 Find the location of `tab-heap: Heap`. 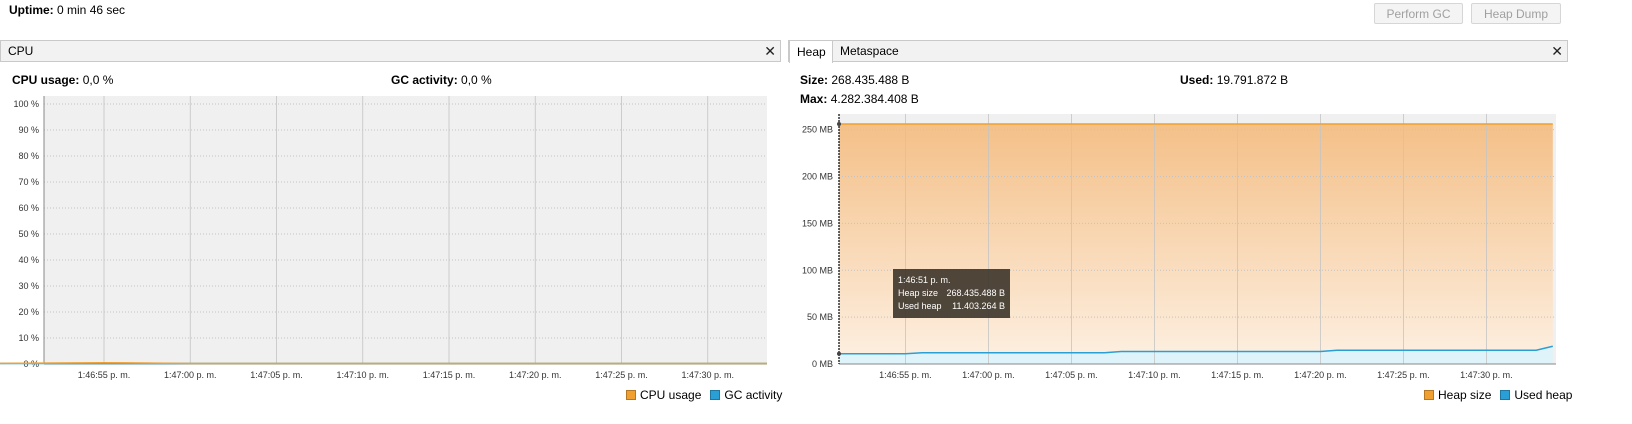

tab-heap: Heap is located at coordinates (811, 51).